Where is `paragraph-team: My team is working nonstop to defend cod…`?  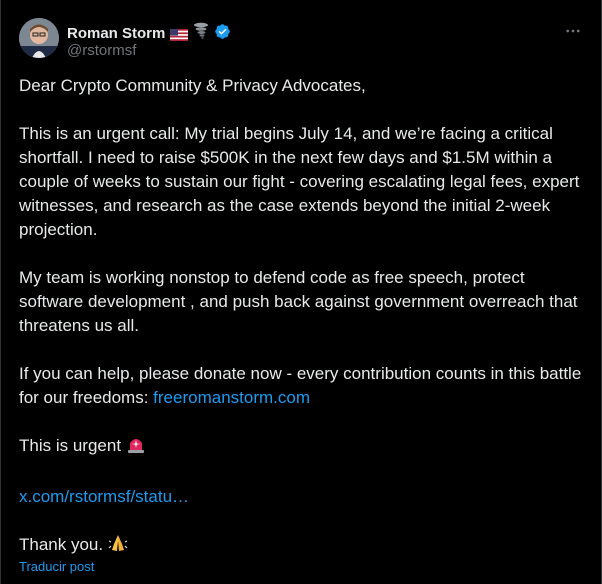
paragraph-team: My team is working nonstop to defend cod… is located at coordinates (298, 301).